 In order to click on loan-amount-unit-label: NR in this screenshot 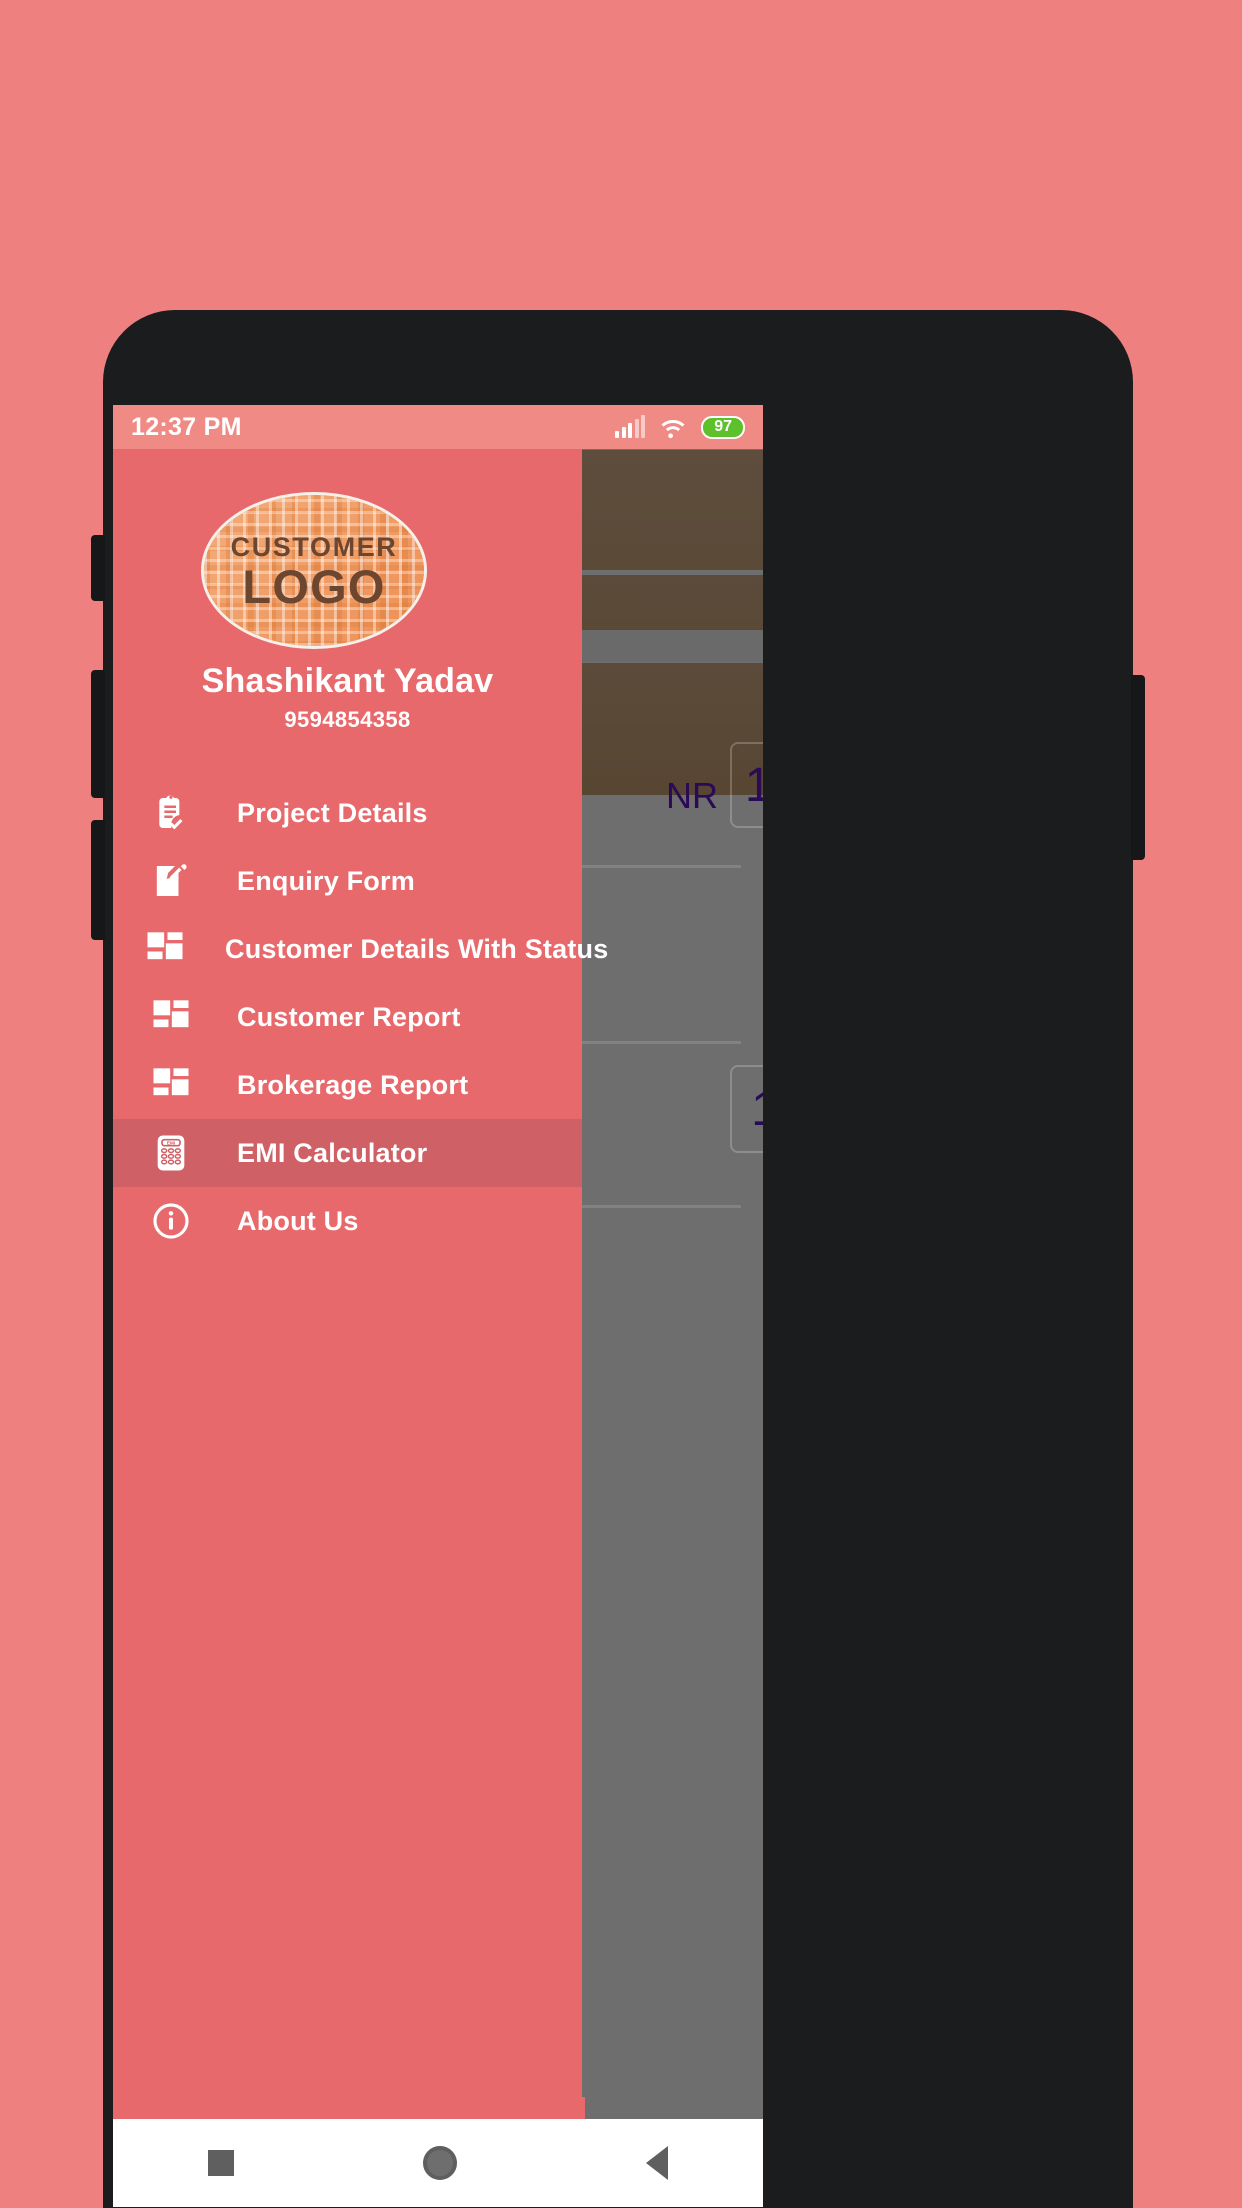, I will do `click(692, 795)`.